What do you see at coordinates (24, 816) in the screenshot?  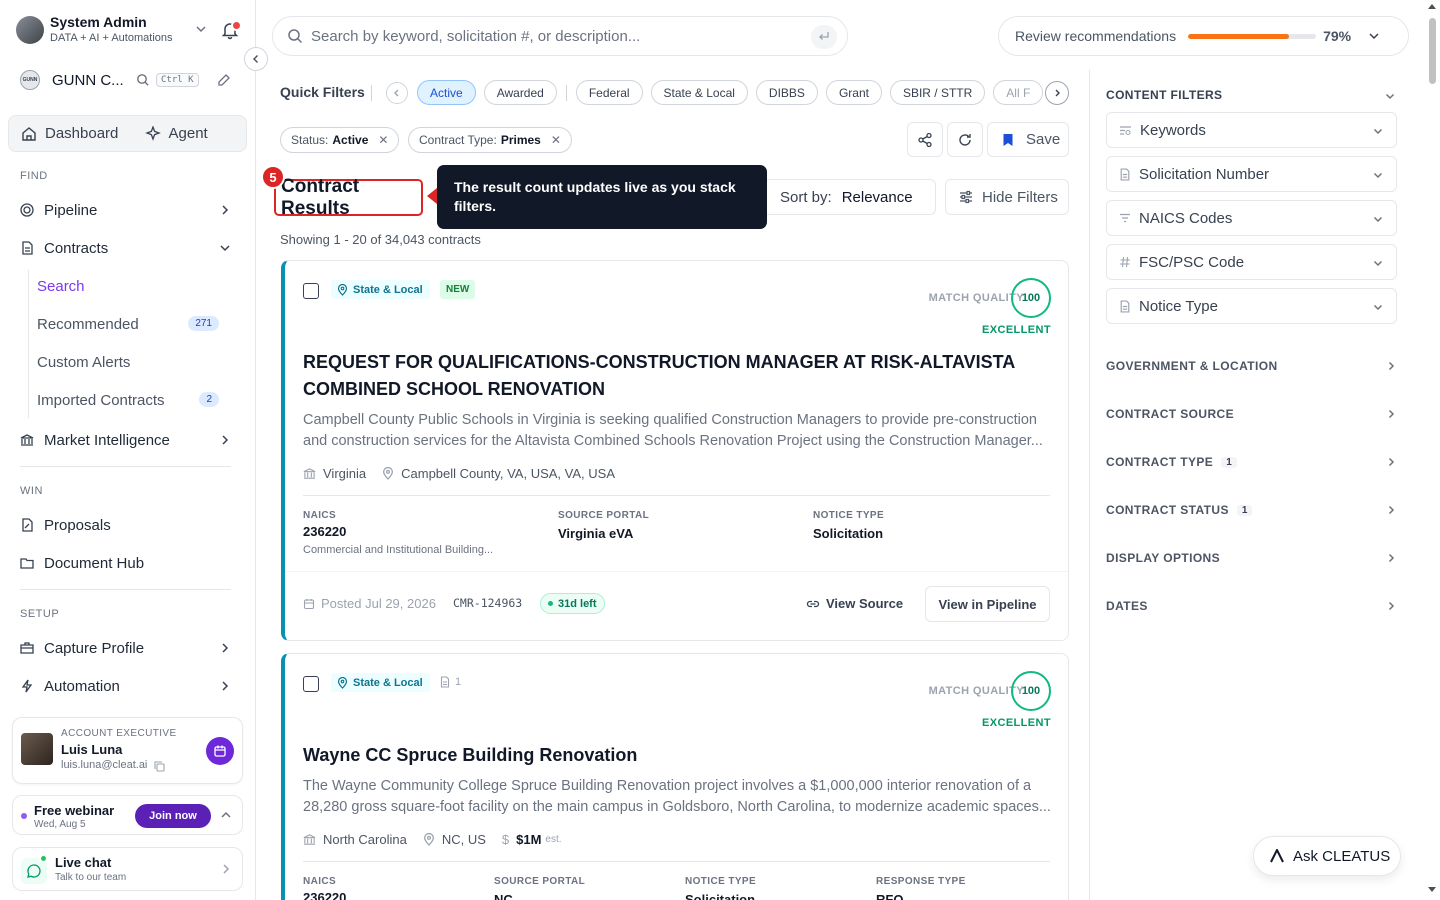 I see `live-indicator` at bounding box center [24, 816].